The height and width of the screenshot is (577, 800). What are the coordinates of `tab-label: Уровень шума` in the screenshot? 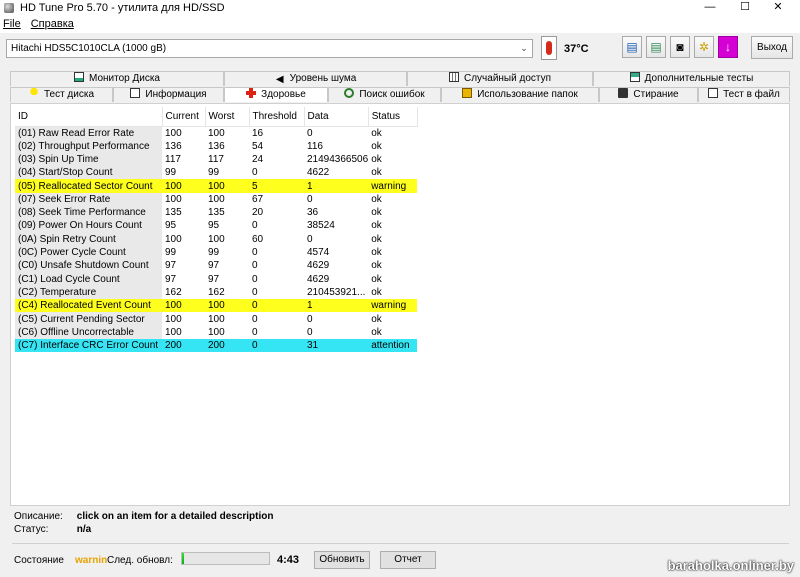 It's located at (323, 78).